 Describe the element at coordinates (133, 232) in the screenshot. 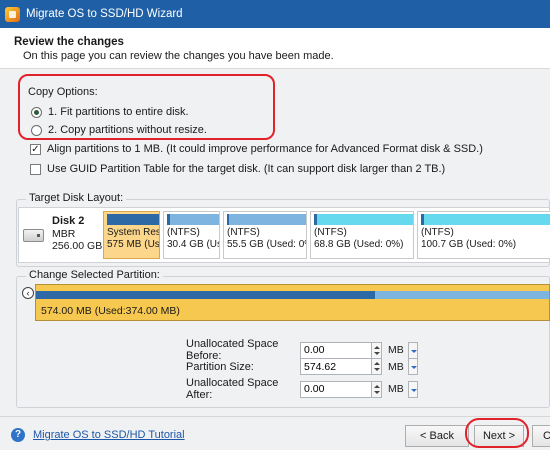

I see `partition-label: System Rese` at that location.